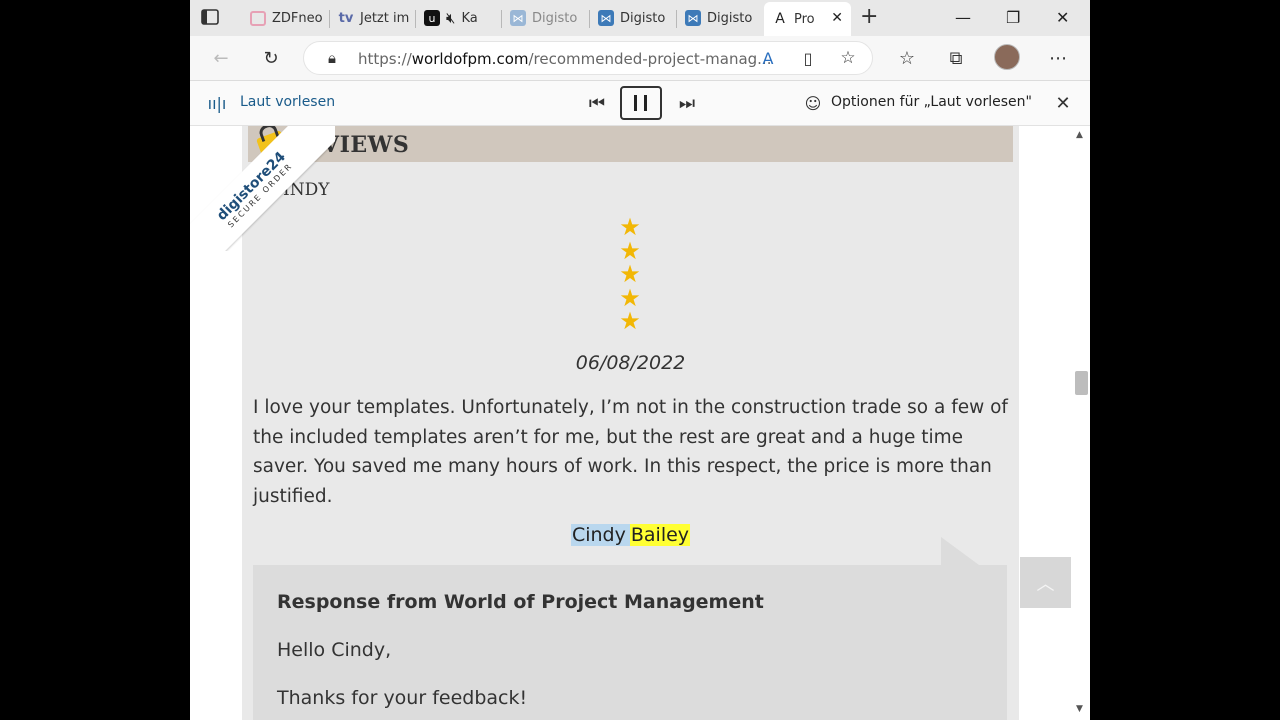 This screenshot has height=720, width=1280. I want to click on review-date: 06/08/2022, so click(630, 363).